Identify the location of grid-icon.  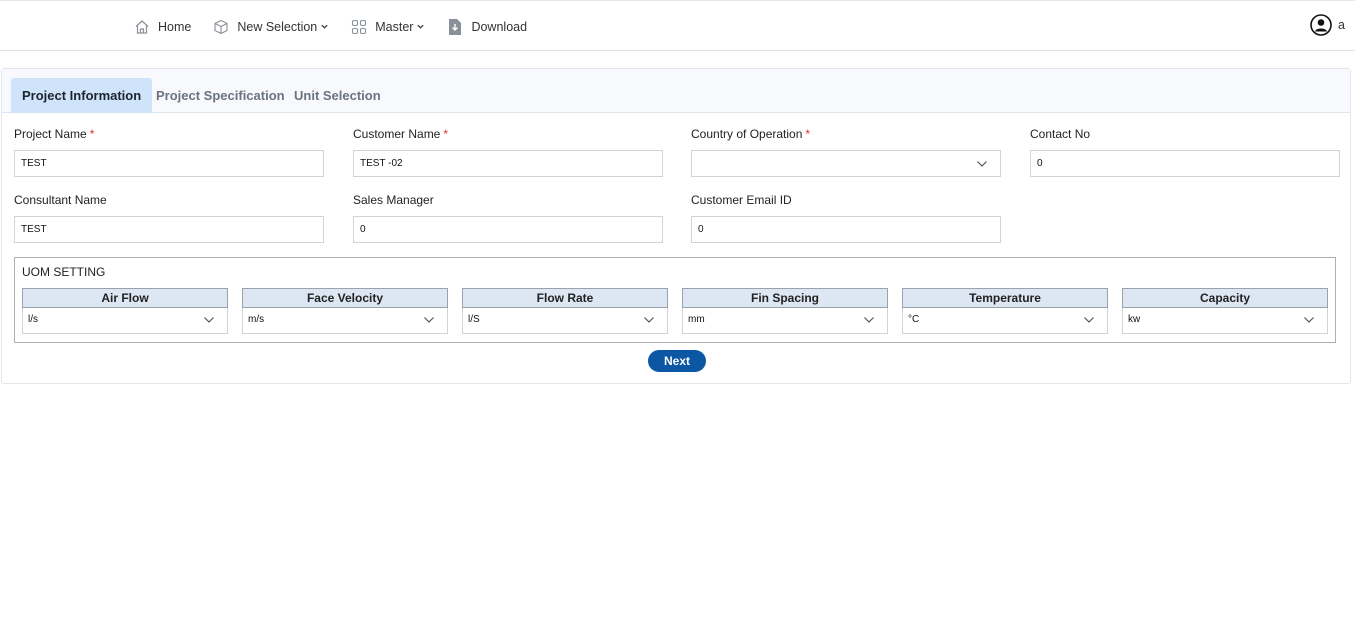
(359, 26).